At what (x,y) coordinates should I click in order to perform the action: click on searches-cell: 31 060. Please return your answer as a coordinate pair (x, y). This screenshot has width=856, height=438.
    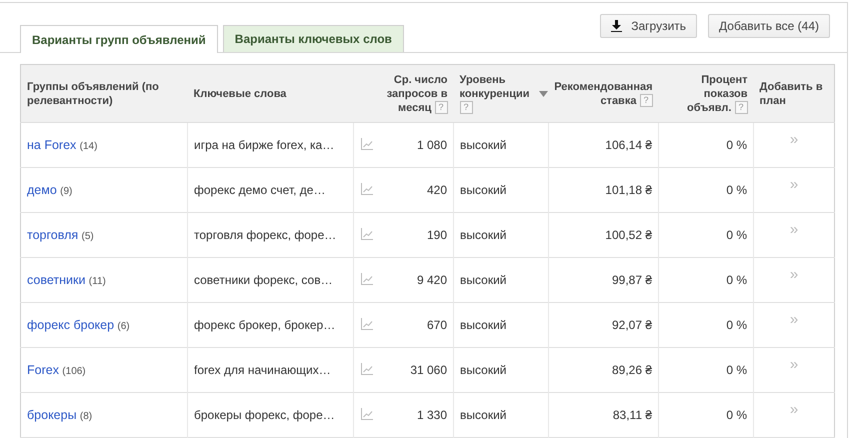
    Looking at the image, I should click on (429, 370).